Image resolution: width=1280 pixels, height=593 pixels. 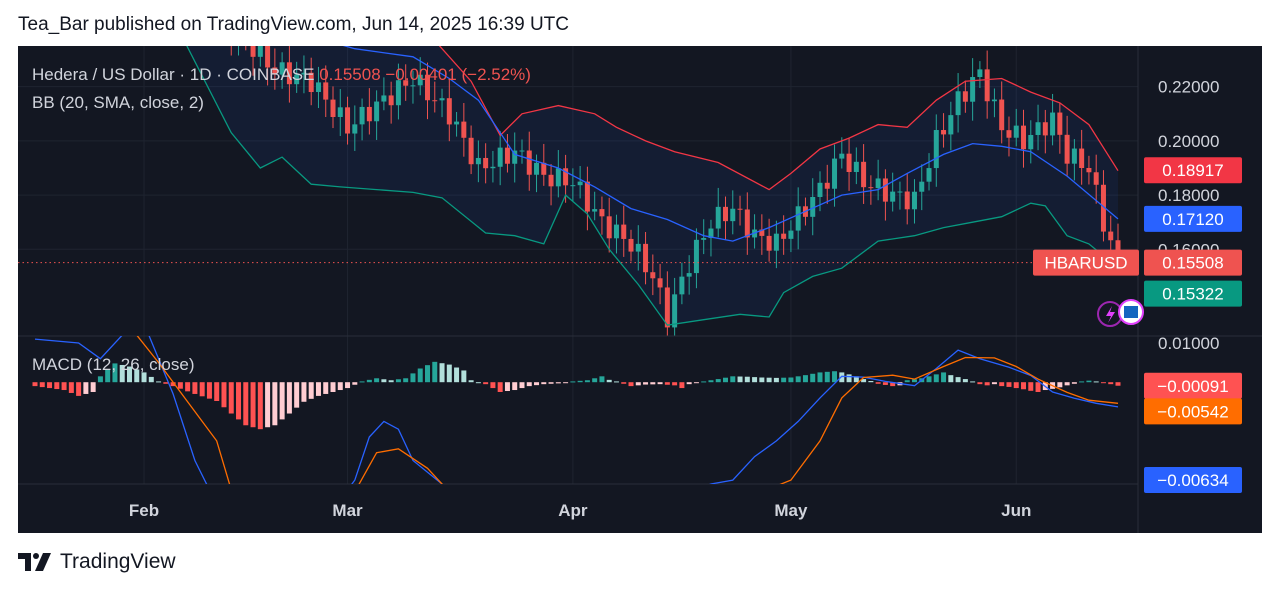 What do you see at coordinates (994, 383) in the screenshot?
I see `macd-histogram-bar` at bounding box center [994, 383].